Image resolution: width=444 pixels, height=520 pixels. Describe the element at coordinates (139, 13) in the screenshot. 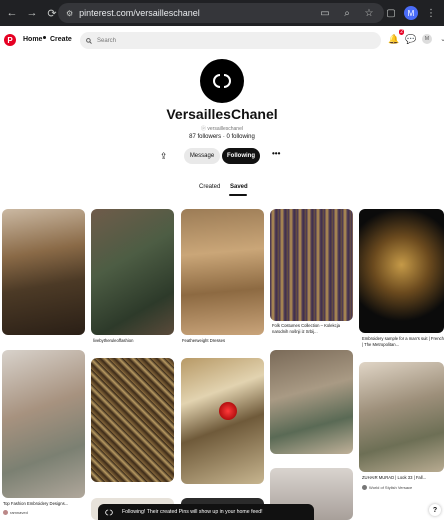

I see `url-text: pinterest.com/versailleschanel` at that location.